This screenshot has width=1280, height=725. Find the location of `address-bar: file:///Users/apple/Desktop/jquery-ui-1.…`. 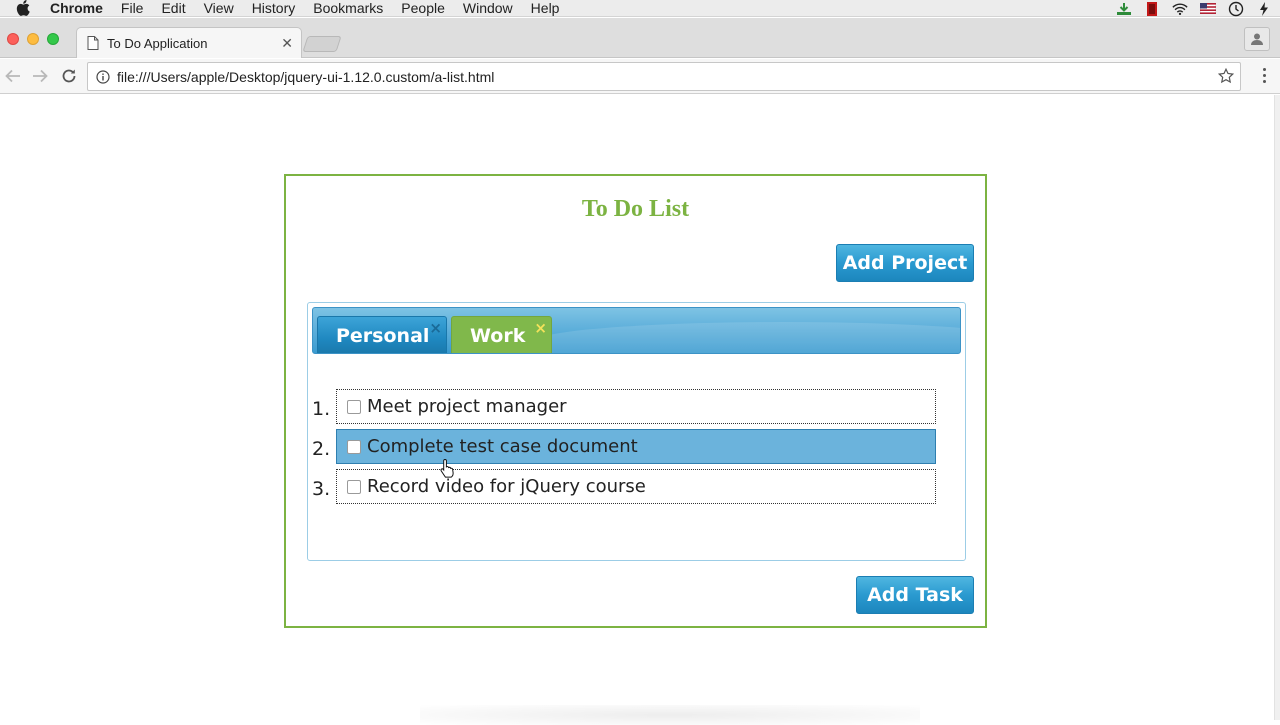

address-bar: file:///Users/apple/Desktop/jquery-ui-1.… is located at coordinates (664, 76).